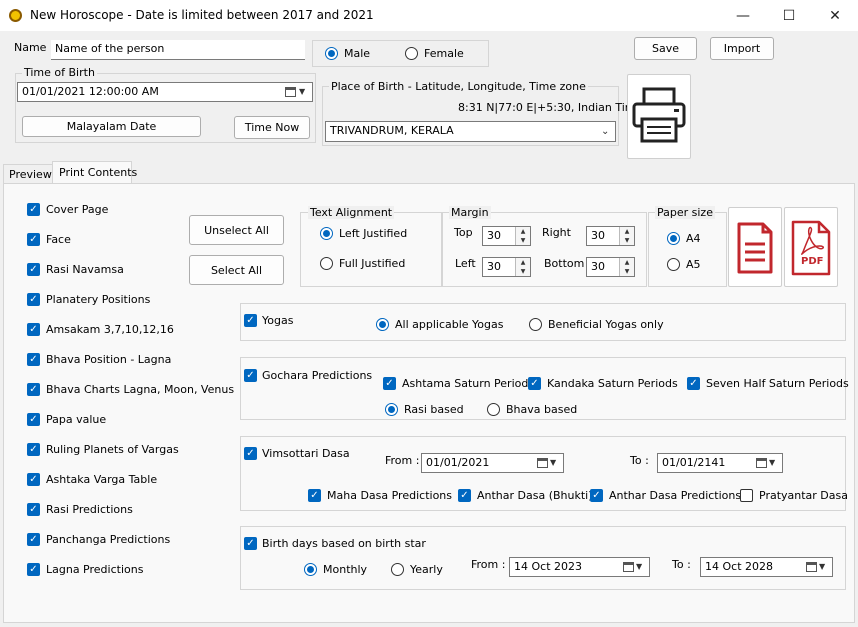  I want to click on planetary-positions-checkbox: ✓, so click(33, 299).